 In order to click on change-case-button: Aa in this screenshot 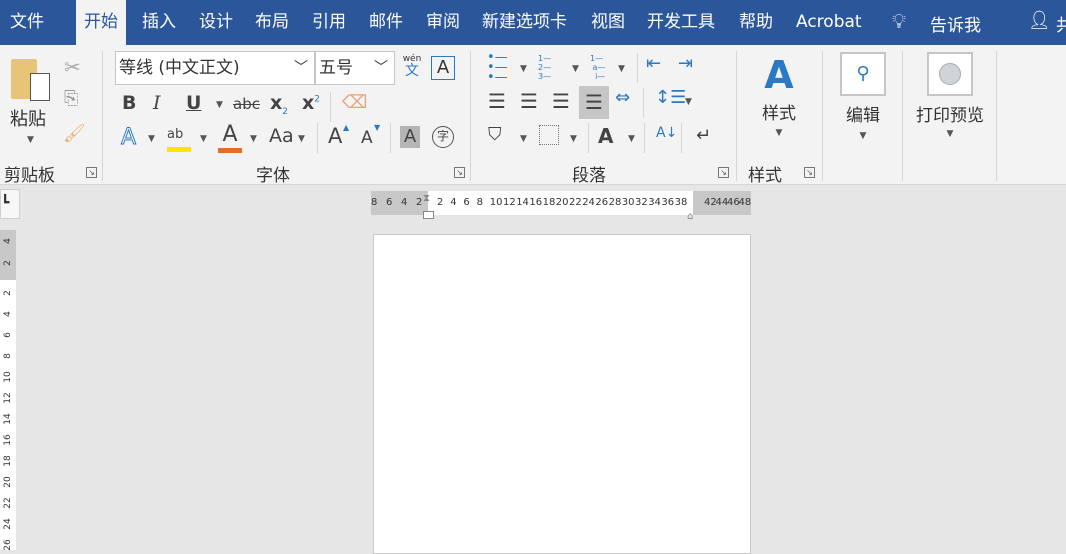, I will do `click(281, 136)`.